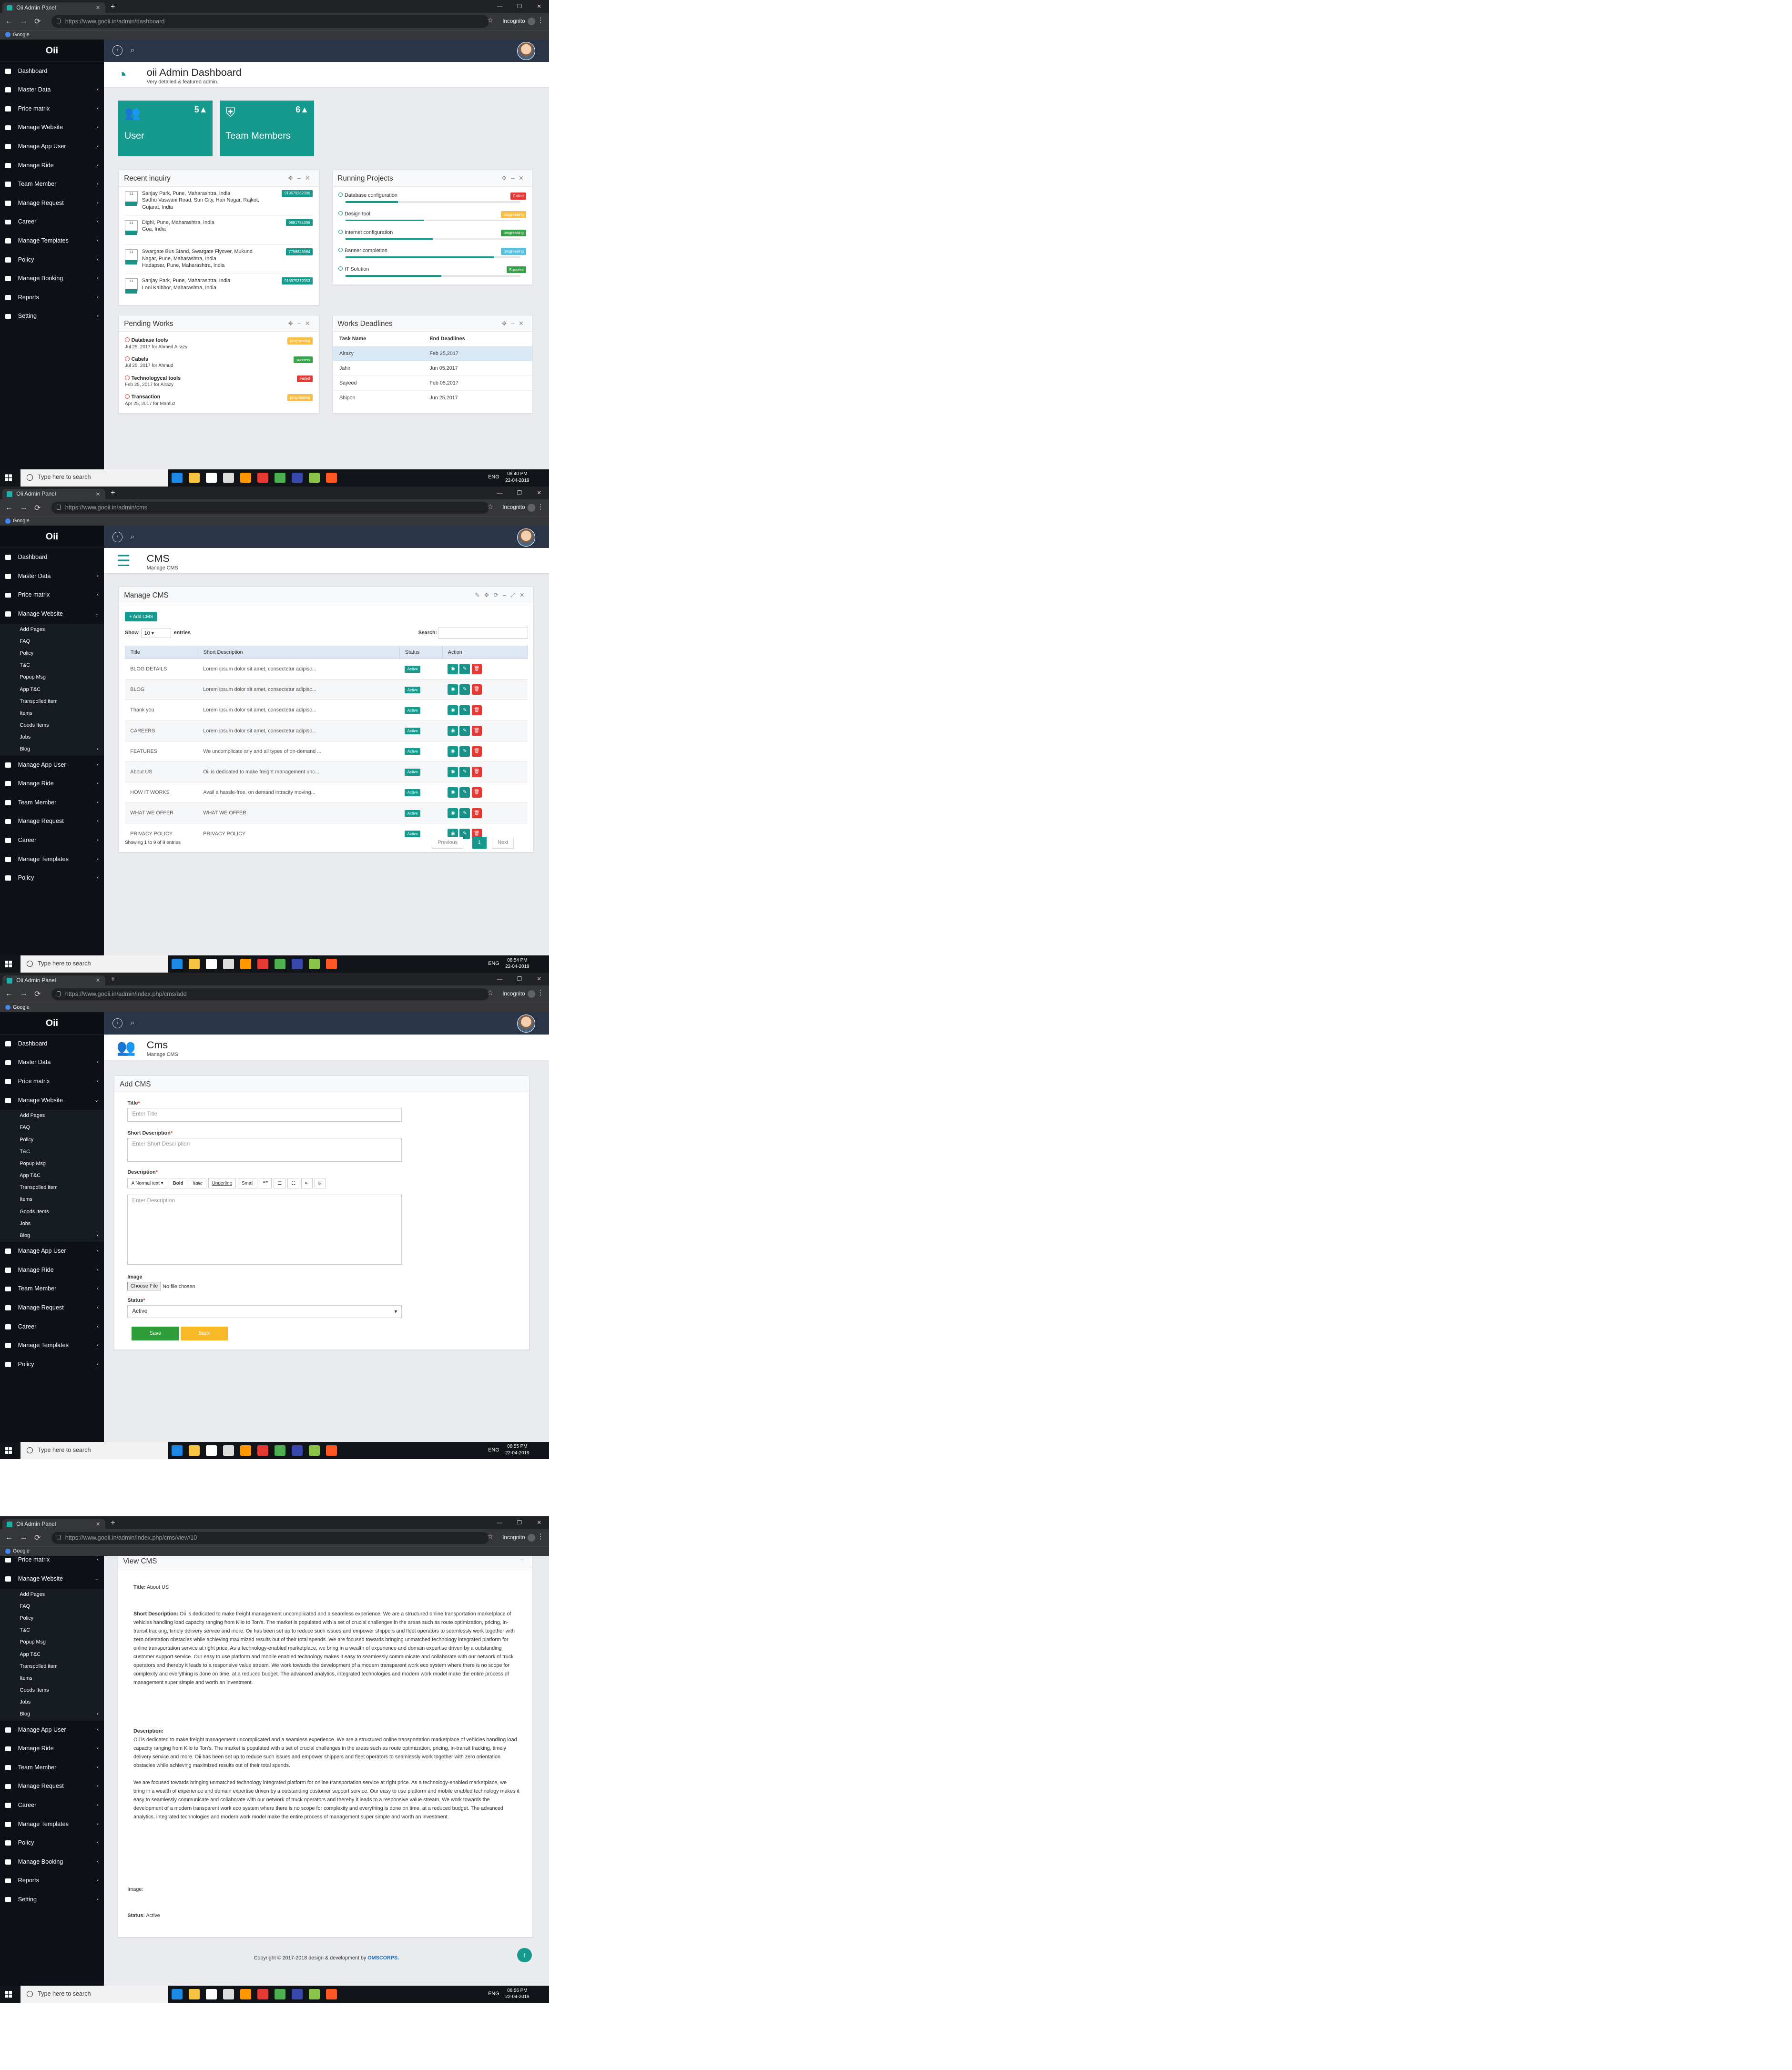 Image resolution: width=1792 pixels, height=2070 pixels. What do you see at coordinates (194, 478) in the screenshot?
I see `folder-icon` at bounding box center [194, 478].